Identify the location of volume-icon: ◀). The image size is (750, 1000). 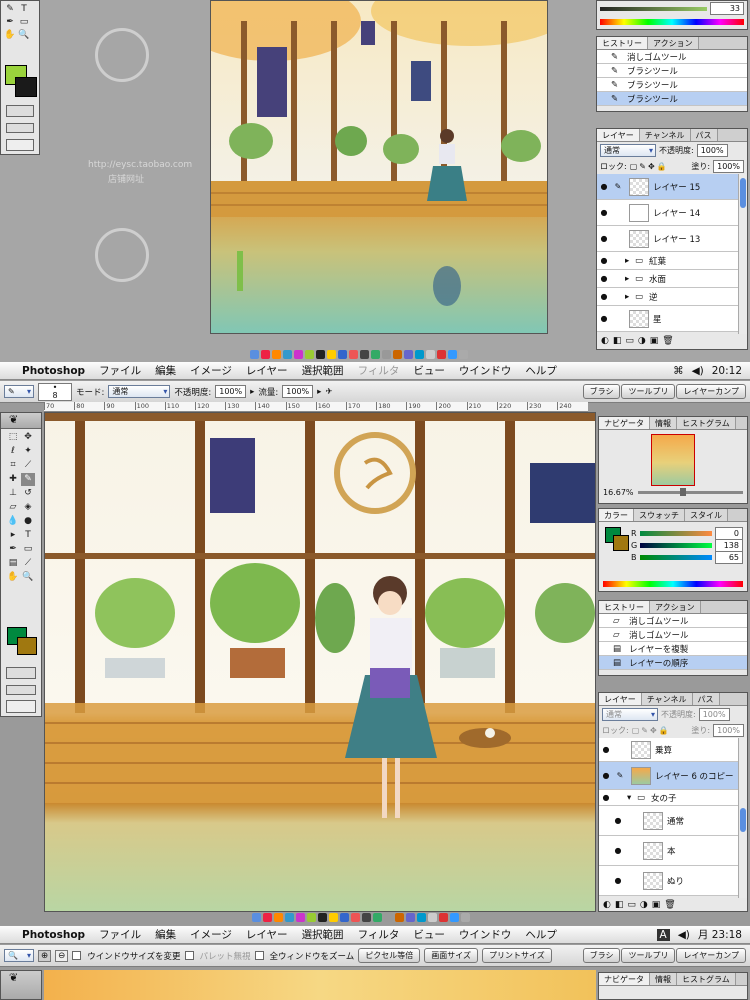
(698, 371).